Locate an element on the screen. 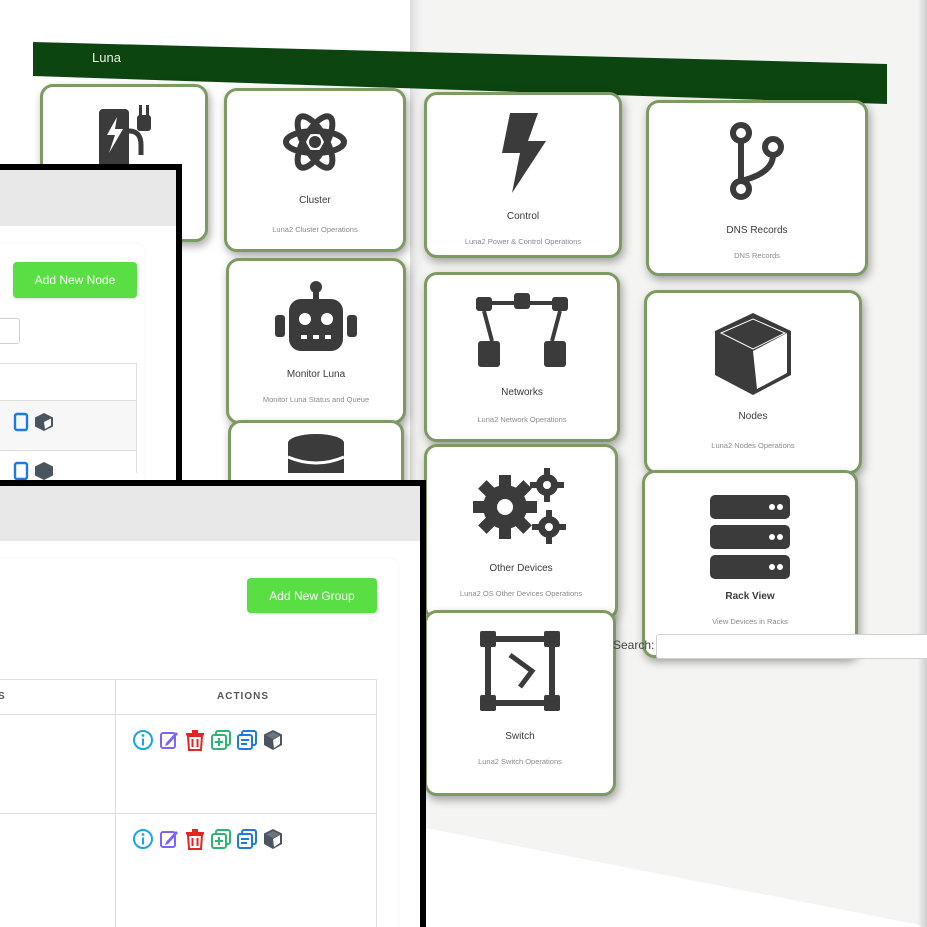  tile-title: Monitor Luna is located at coordinates (316, 374).